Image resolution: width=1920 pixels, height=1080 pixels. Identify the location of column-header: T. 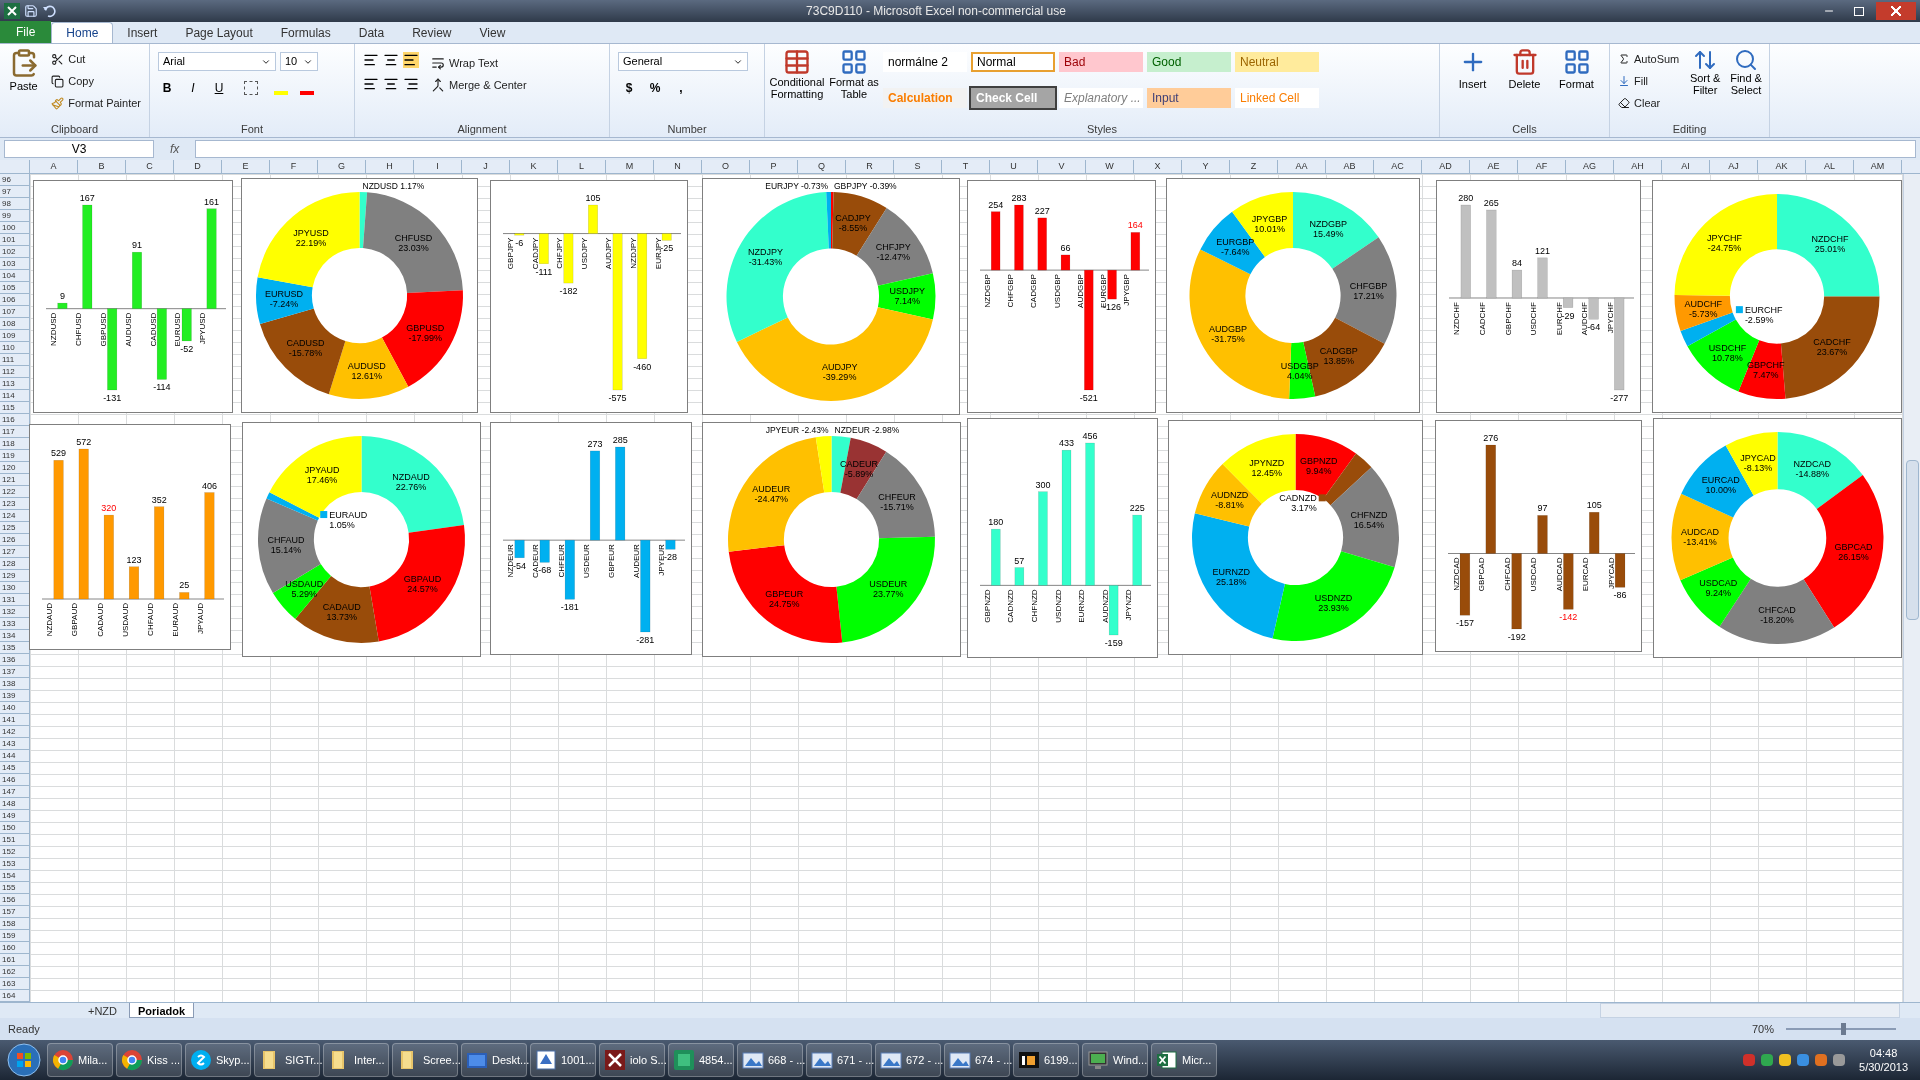
(966, 166).